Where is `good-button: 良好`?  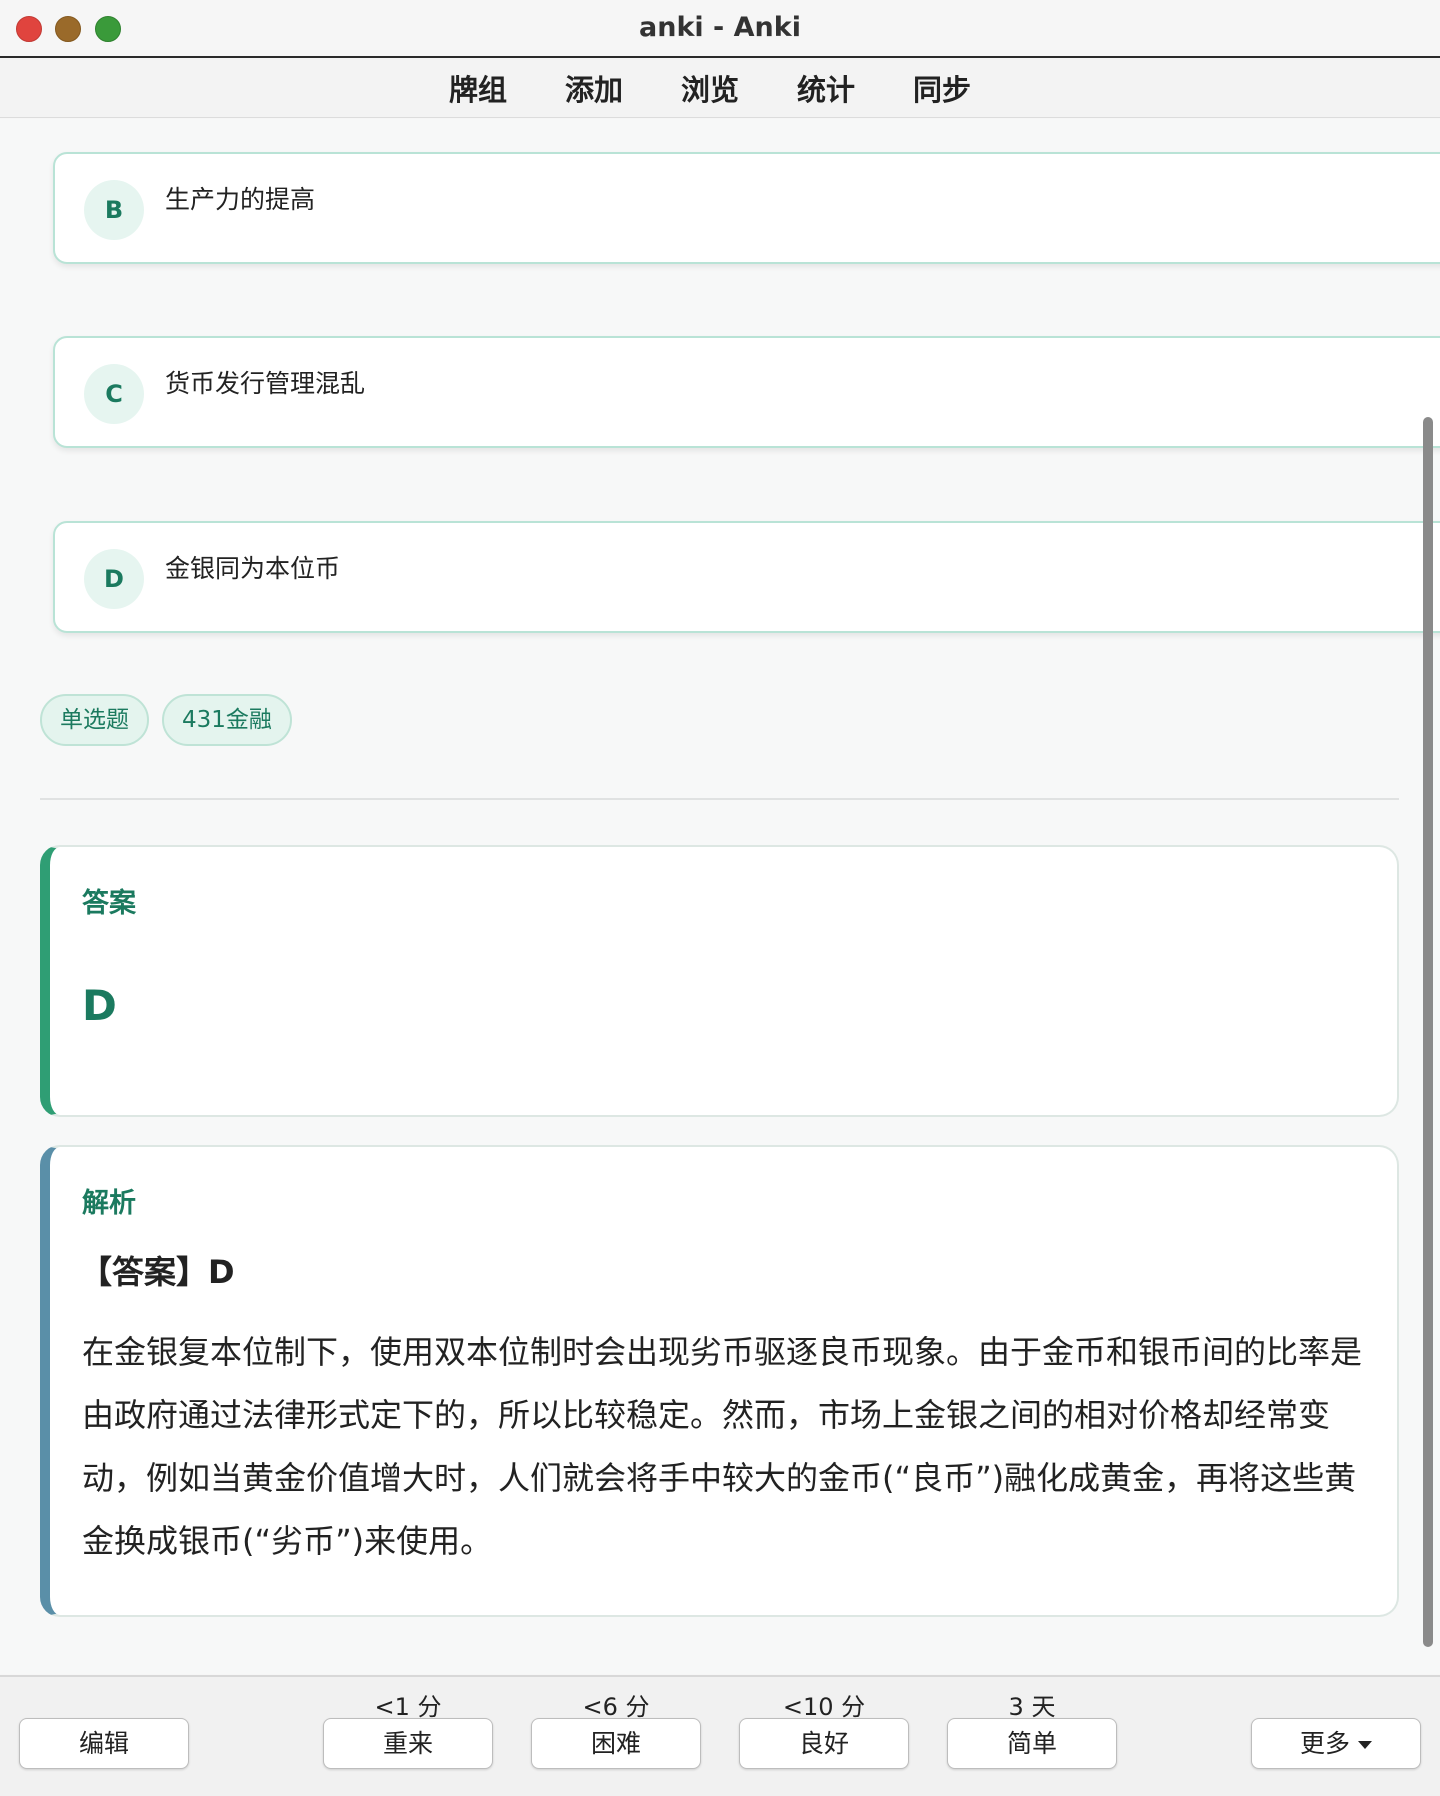
good-button: 良好 is located at coordinates (824, 1743).